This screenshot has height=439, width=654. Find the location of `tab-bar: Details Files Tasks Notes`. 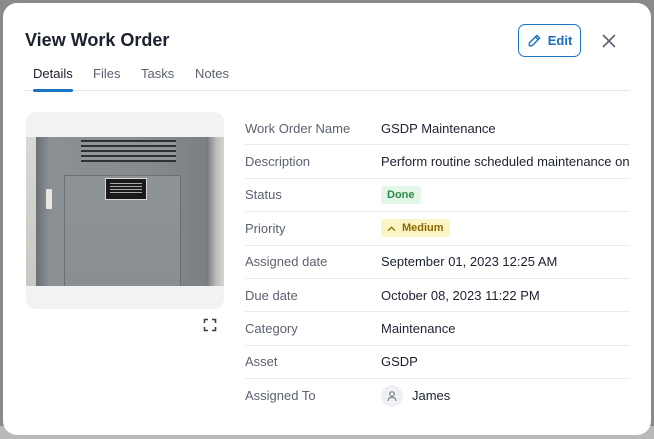

tab-bar: Details Files Tasks Notes is located at coordinates (327, 78).